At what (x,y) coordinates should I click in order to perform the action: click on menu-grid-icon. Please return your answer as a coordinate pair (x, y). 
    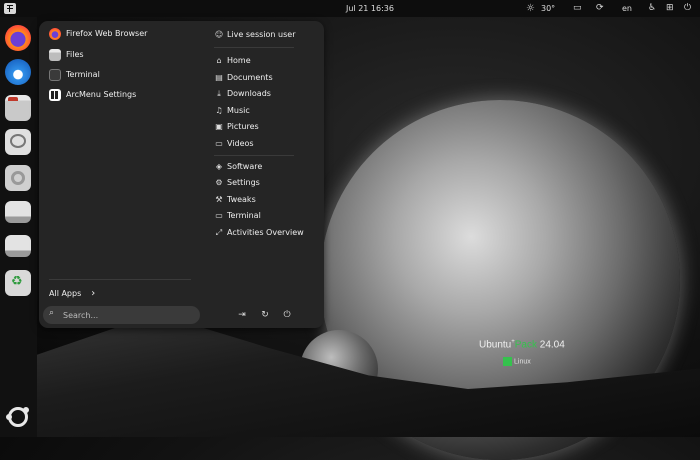
    Looking at the image, I should click on (10, 8).